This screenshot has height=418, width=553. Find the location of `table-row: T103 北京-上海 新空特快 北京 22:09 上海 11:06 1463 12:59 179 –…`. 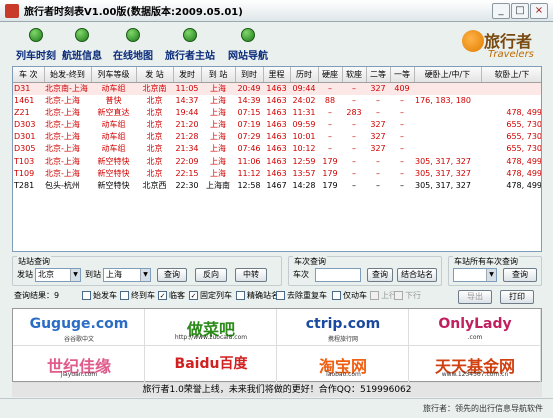

table-row: T103 北京-上海 新空特快 北京 22:09 上海 11:06 1463 12:59 179 –… is located at coordinates (277, 161).